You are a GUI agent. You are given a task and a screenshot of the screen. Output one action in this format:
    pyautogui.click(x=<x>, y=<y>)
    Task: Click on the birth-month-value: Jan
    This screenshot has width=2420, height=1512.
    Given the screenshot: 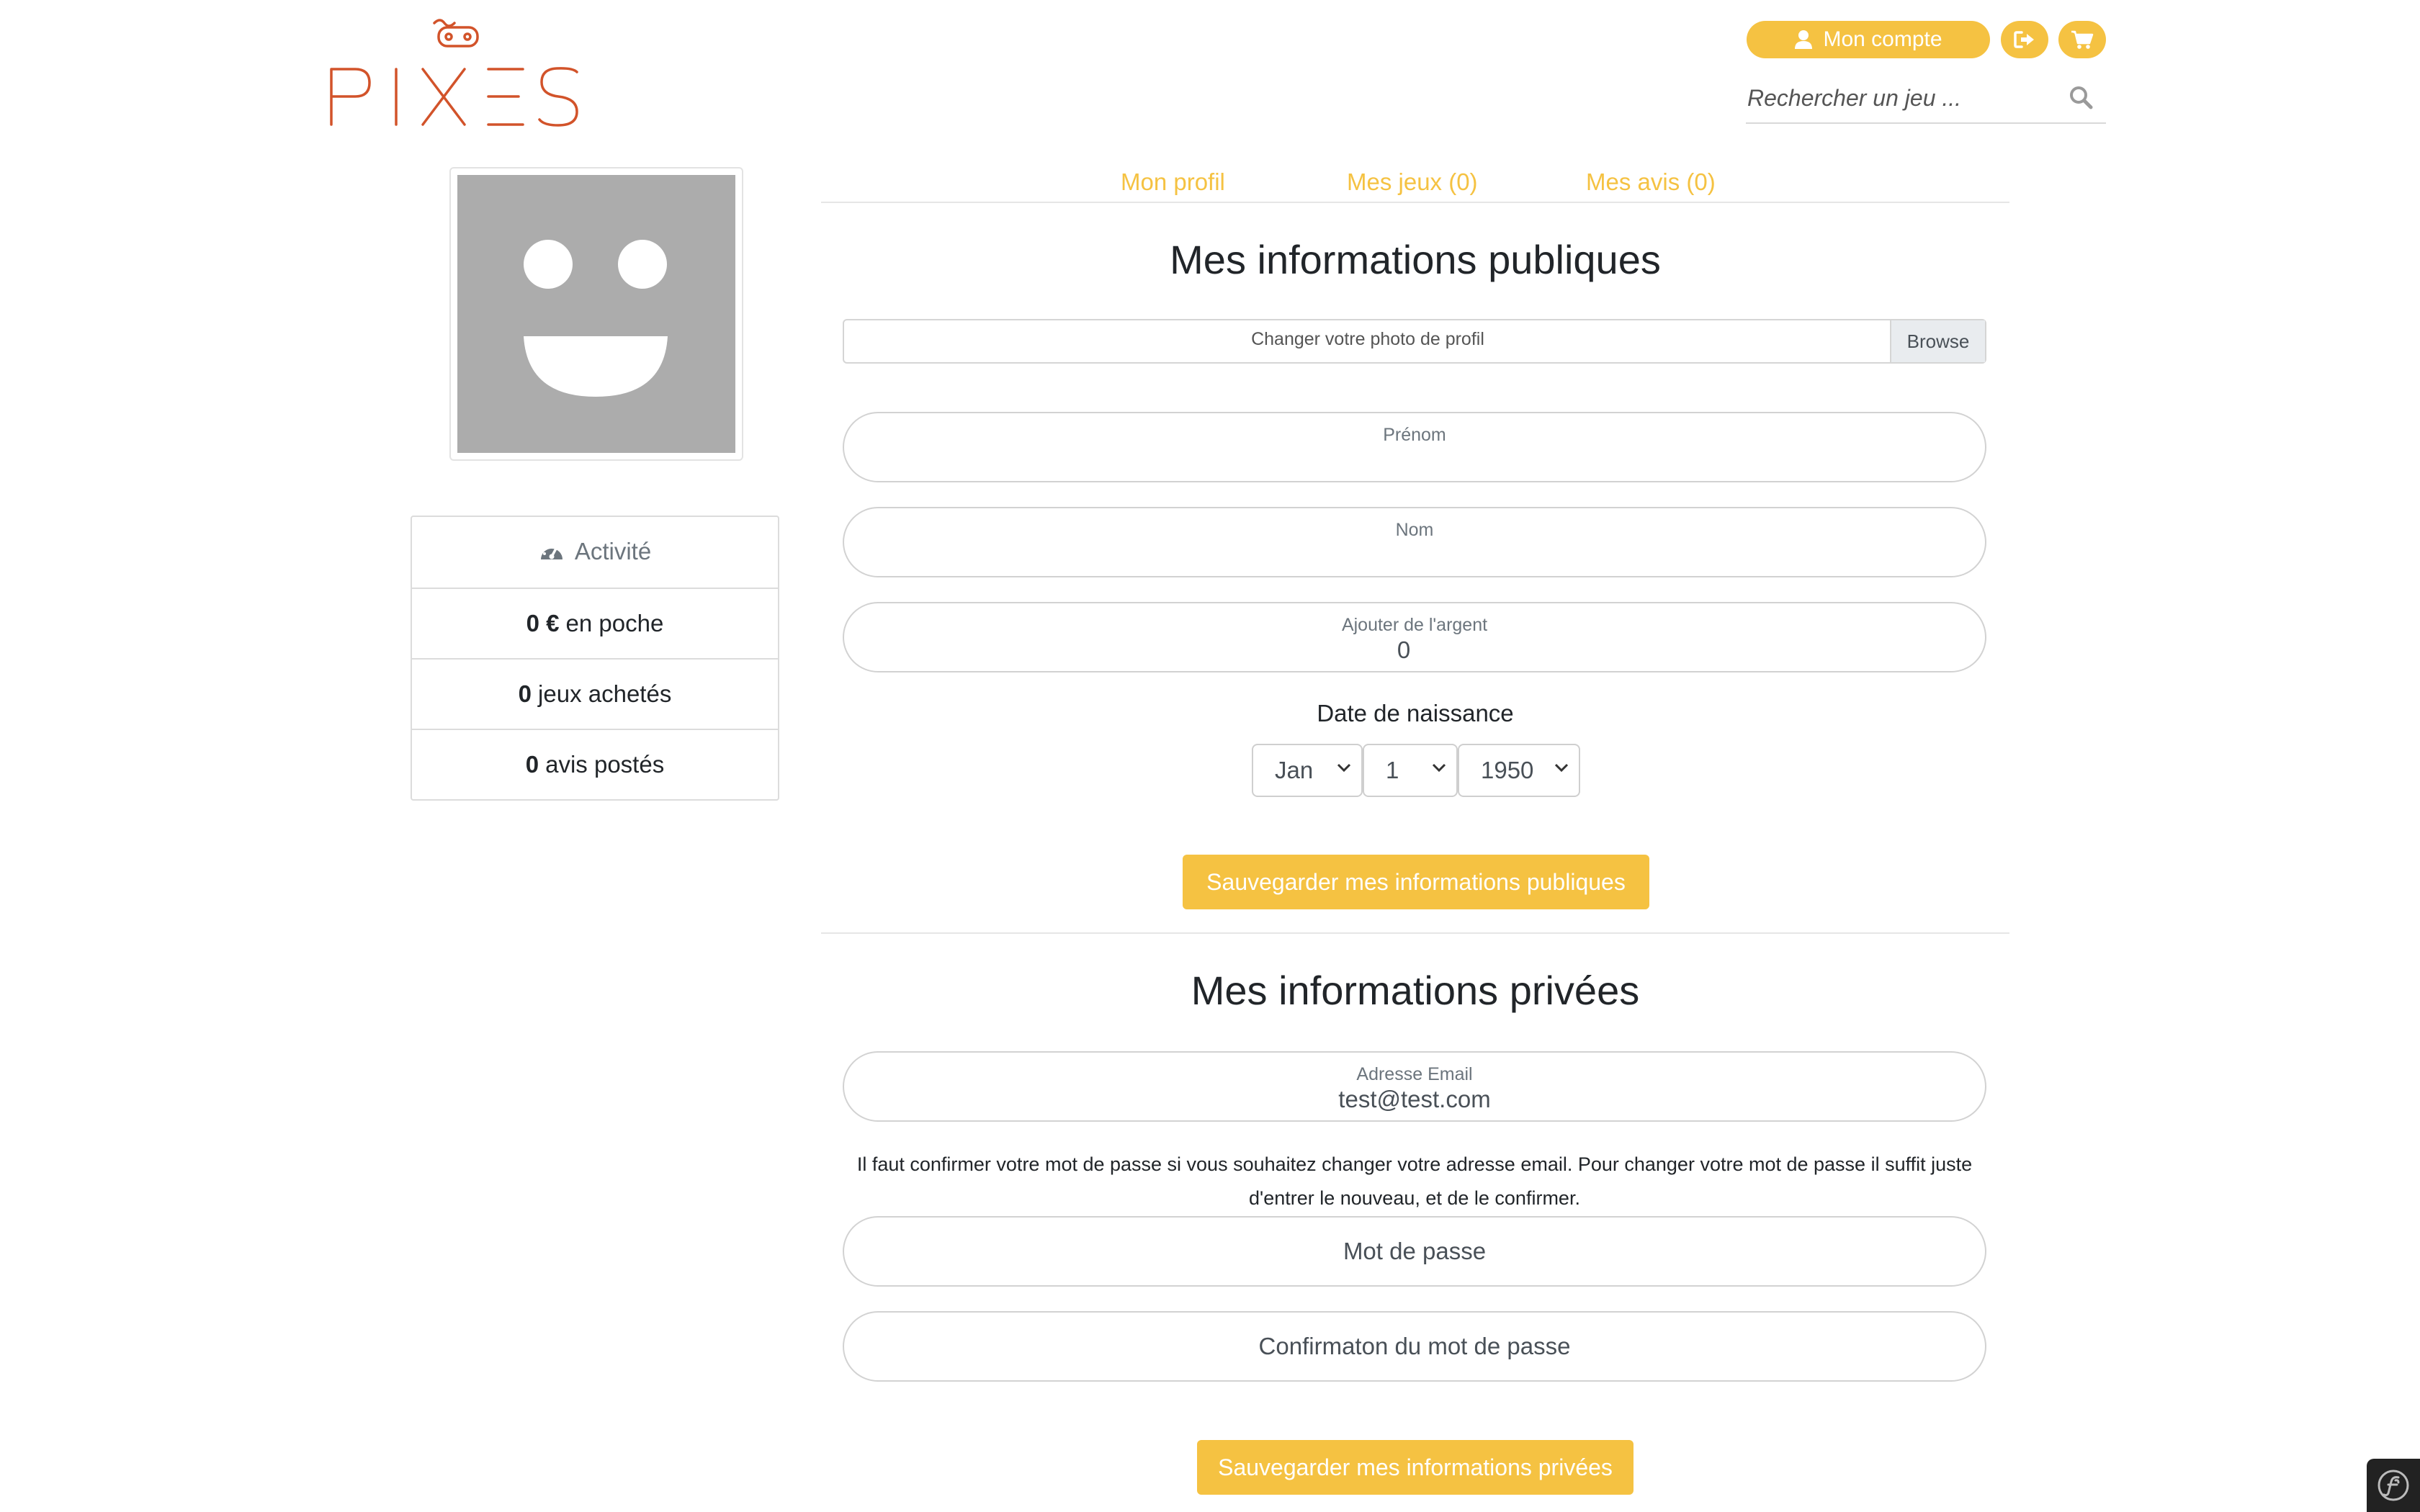 What is the action you would take?
    pyautogui.click(x=1294, y=770)
    